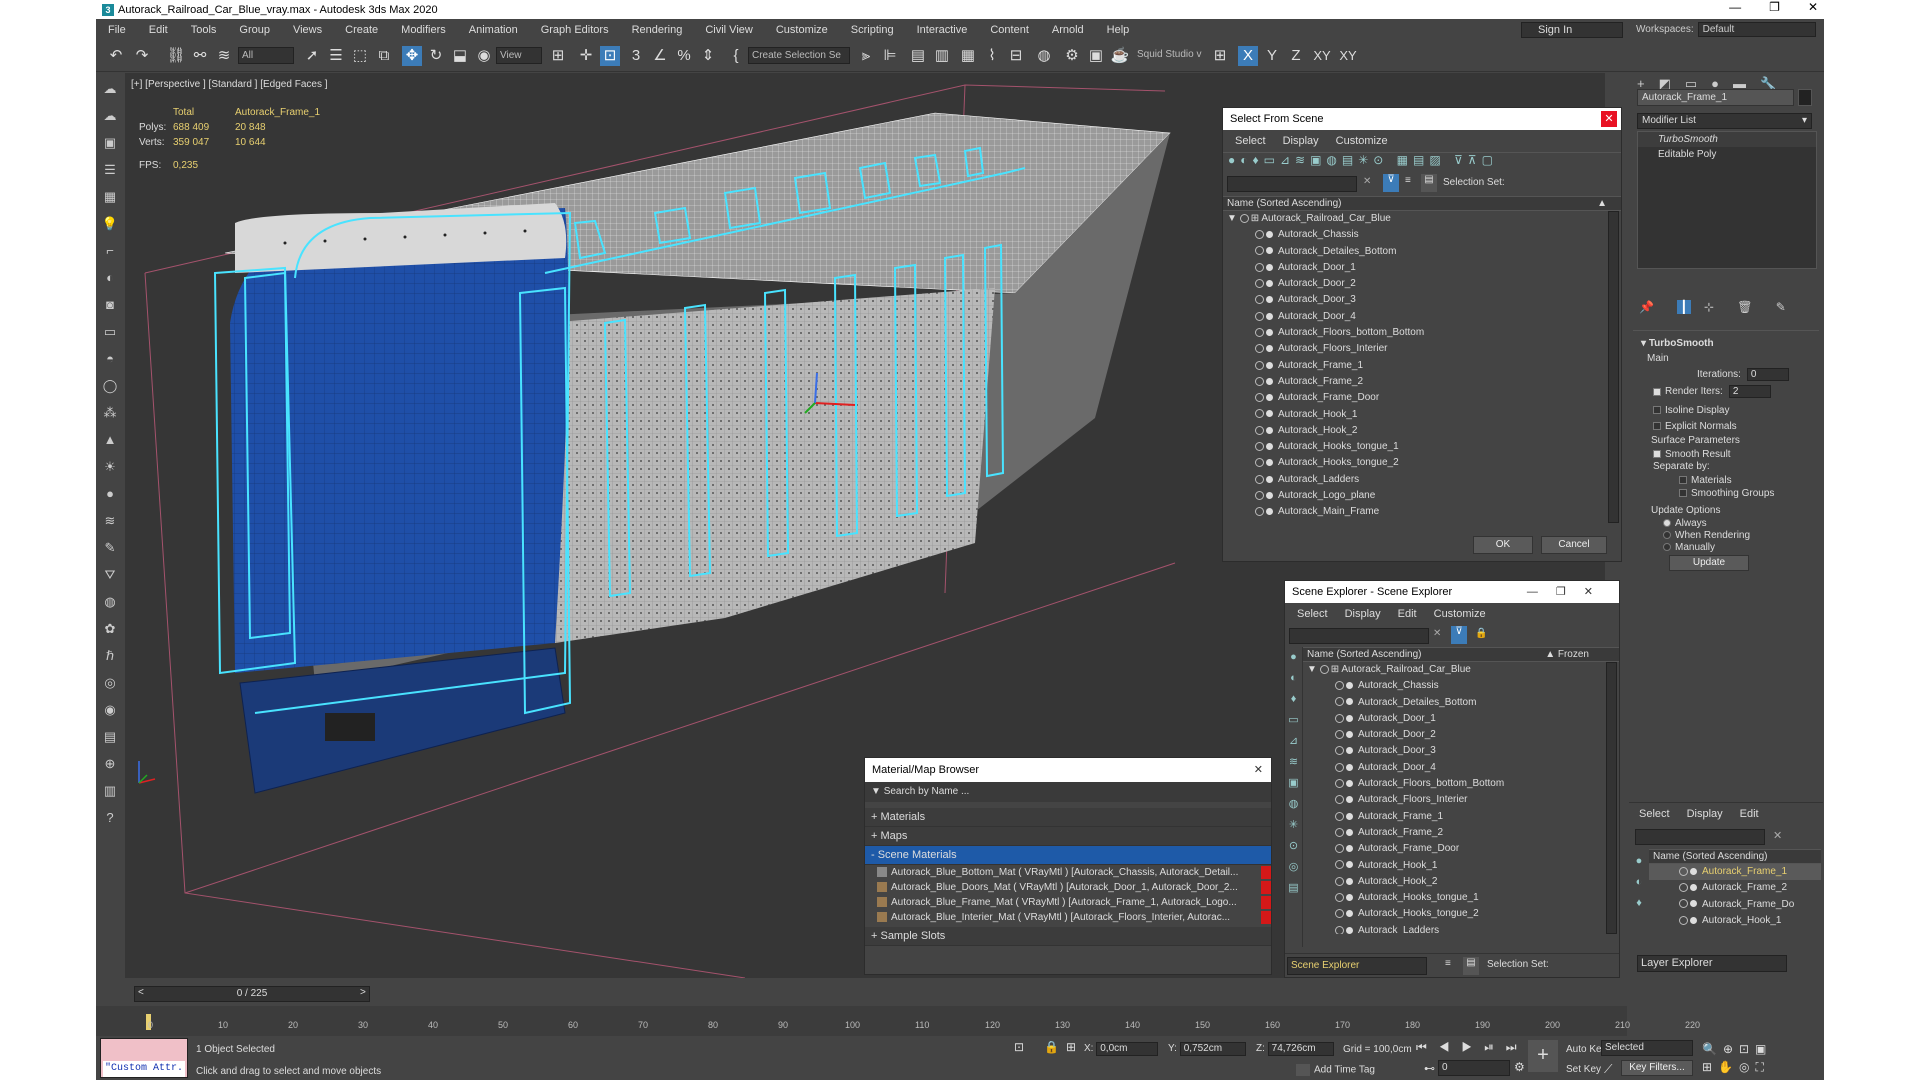 The image size is (1920, 1080). Describe the element at coordinates (1437, 633) in the screenshot. I see `clear-search-icon: ✕` at that location.